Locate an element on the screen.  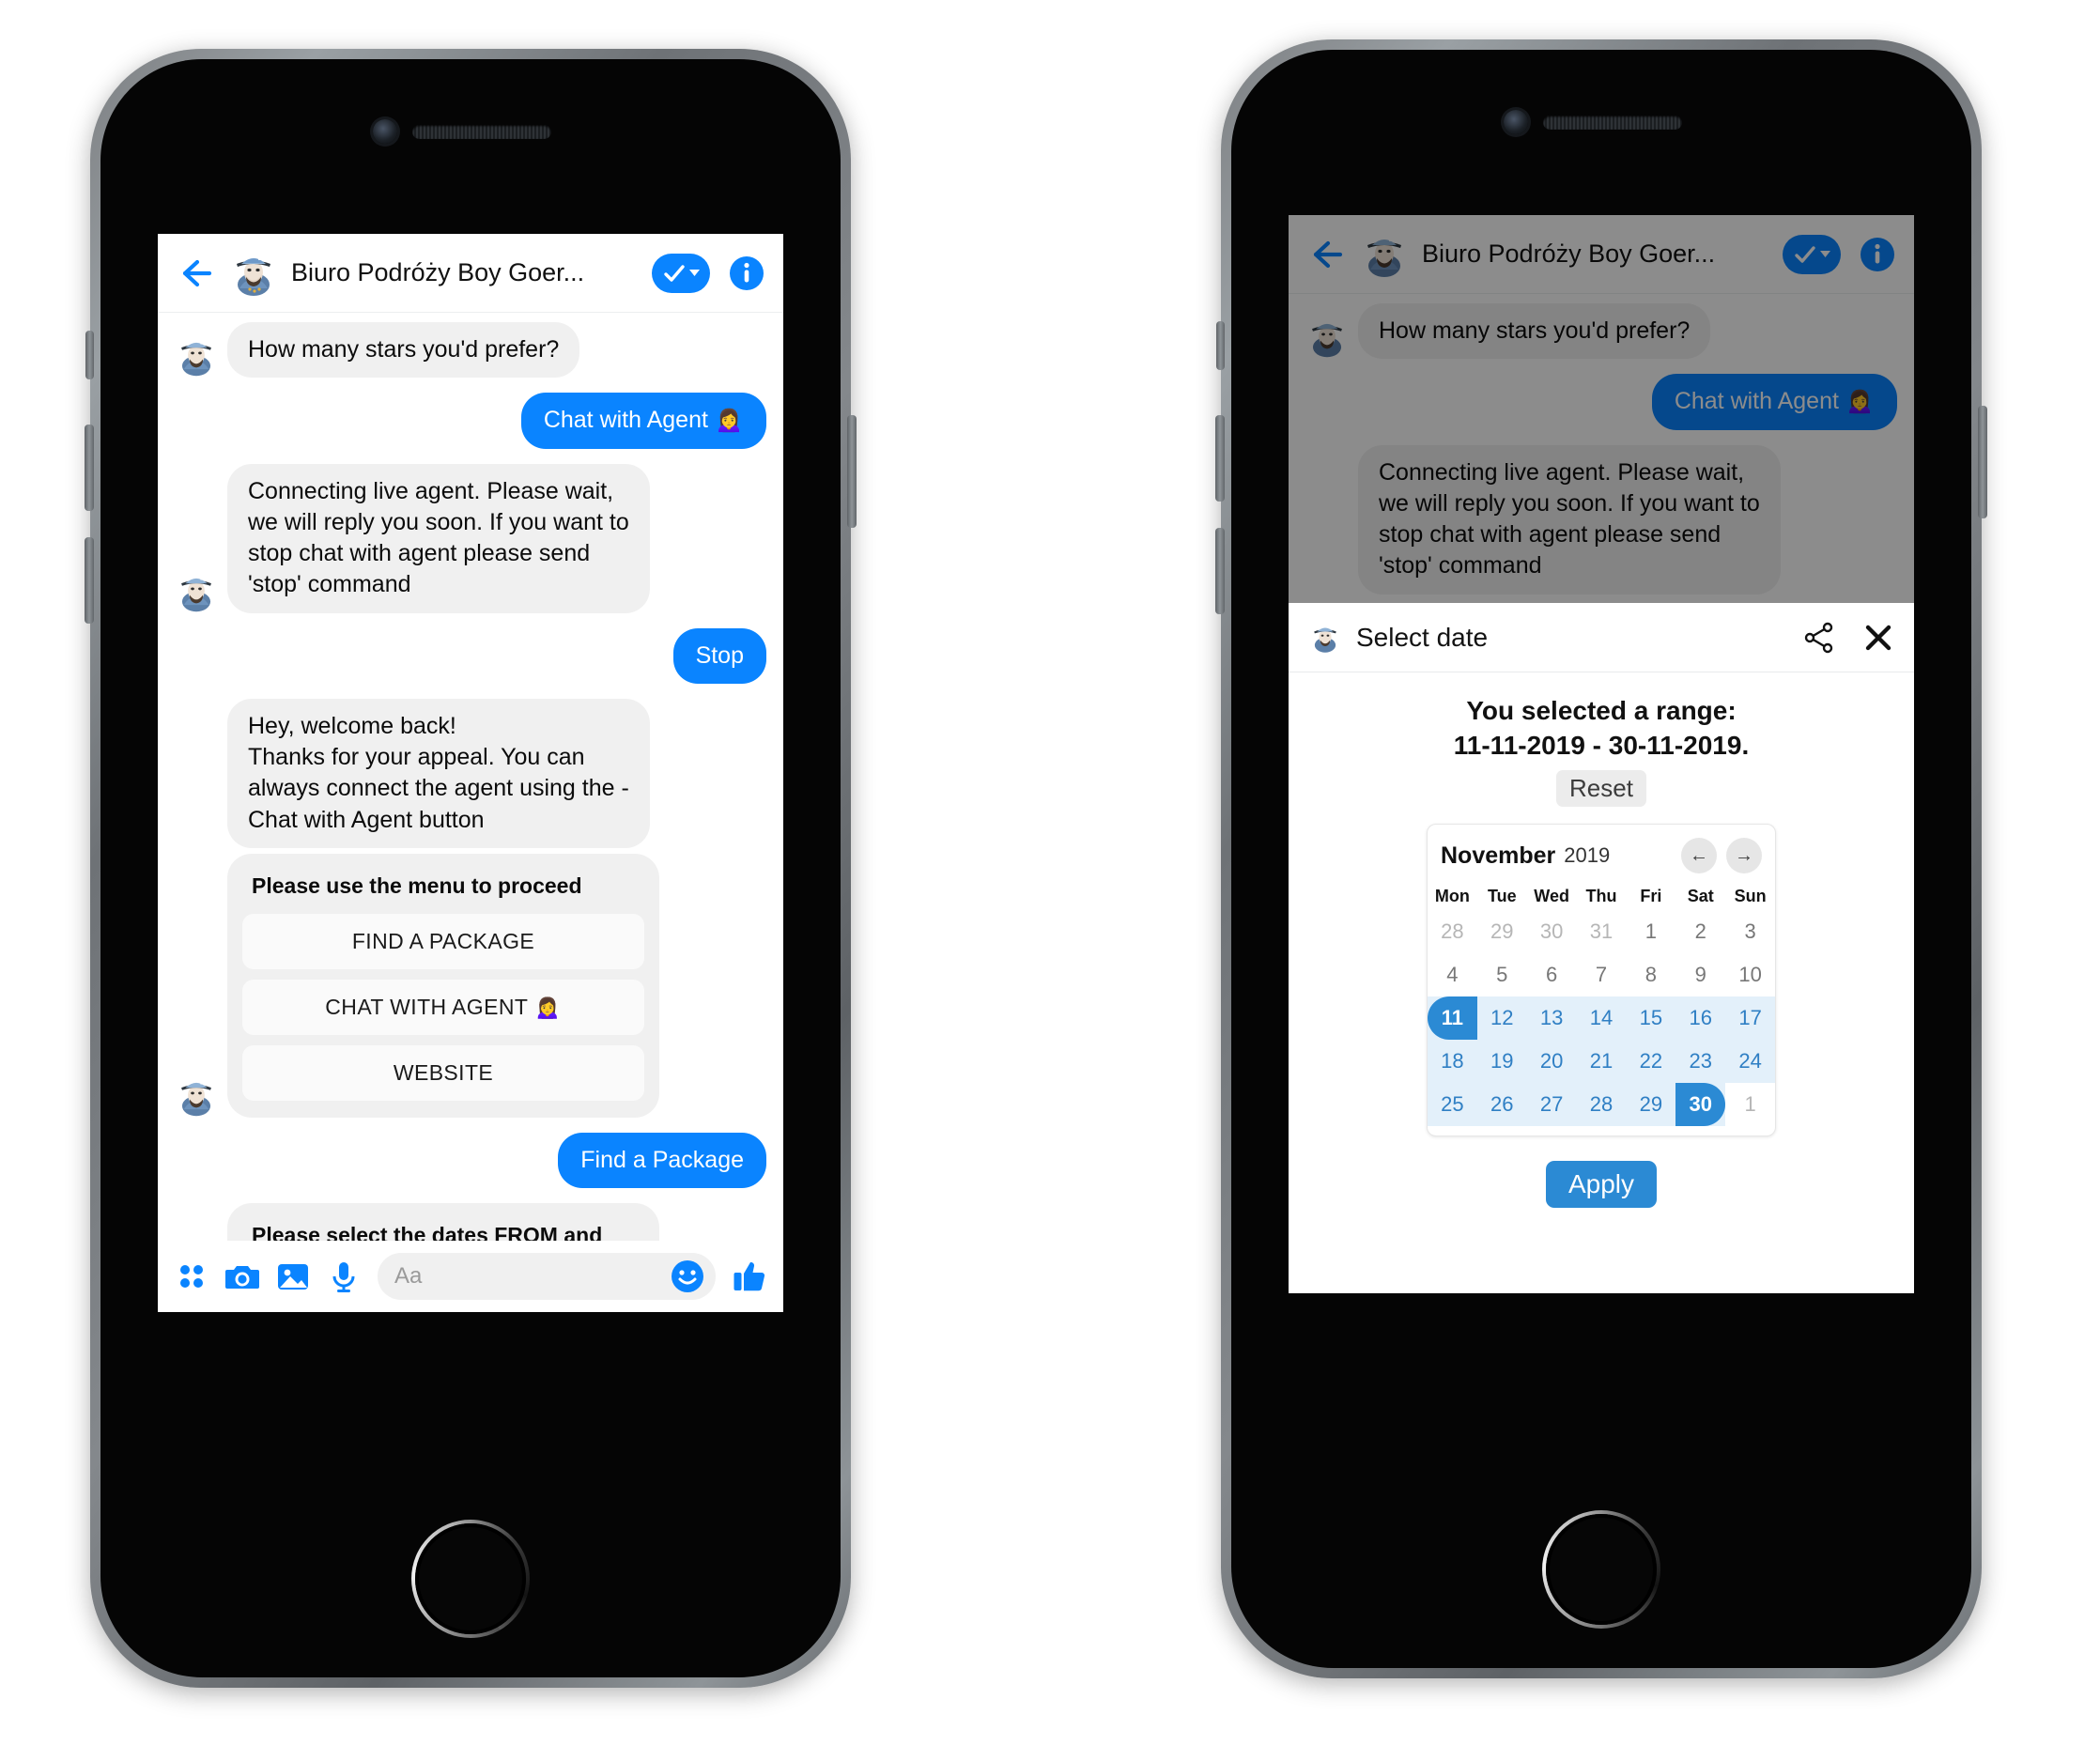
earpiece-speaker is located at coordinates (482, 132).